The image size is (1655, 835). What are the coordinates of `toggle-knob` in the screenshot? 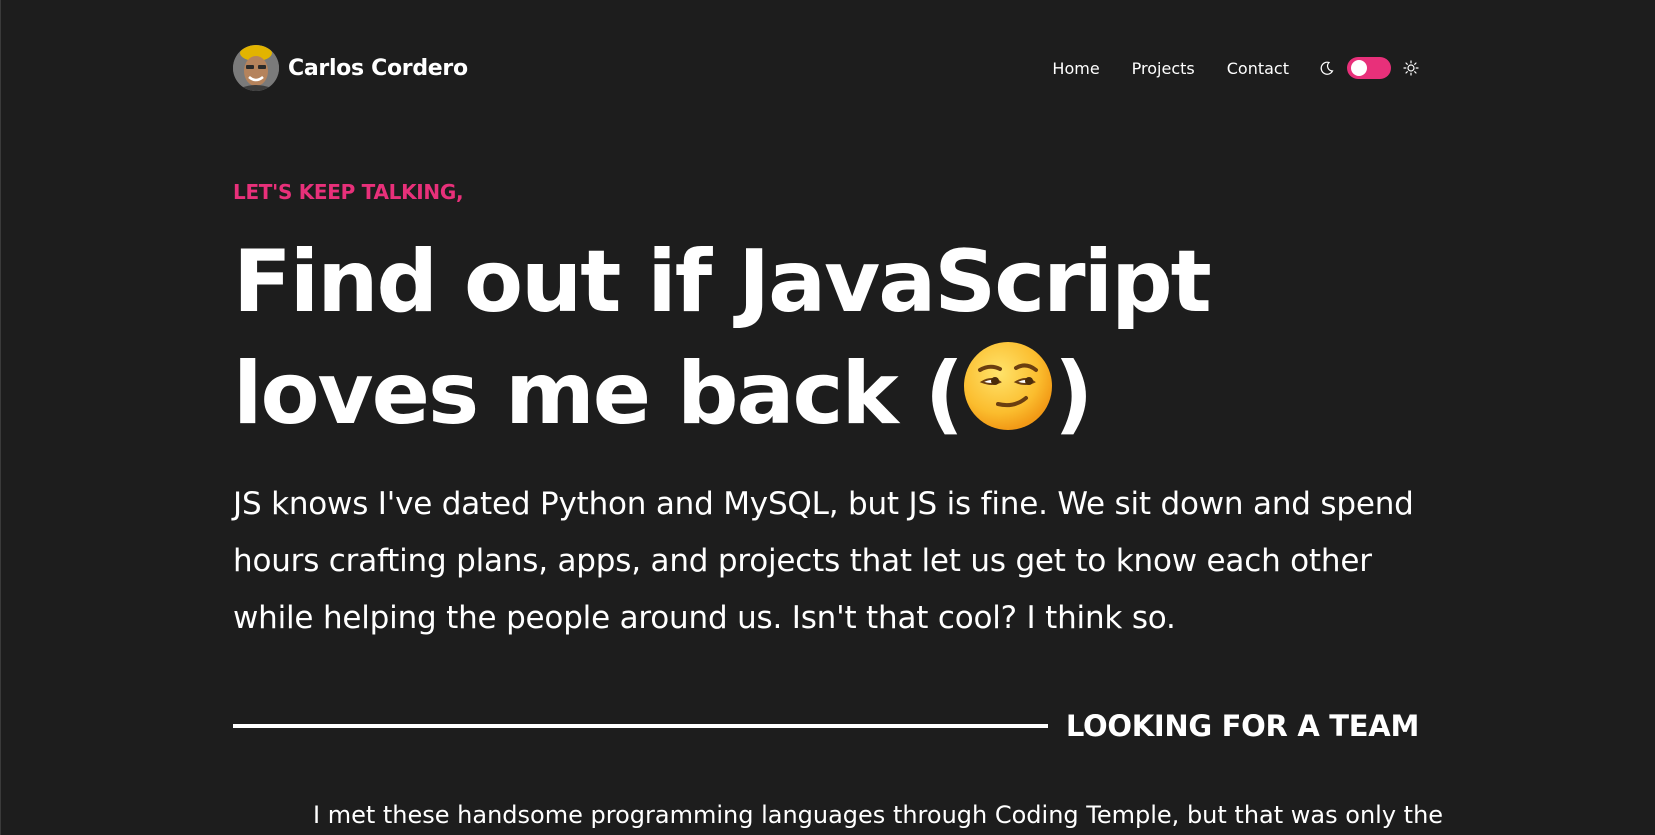 It's located at (1359, 68).